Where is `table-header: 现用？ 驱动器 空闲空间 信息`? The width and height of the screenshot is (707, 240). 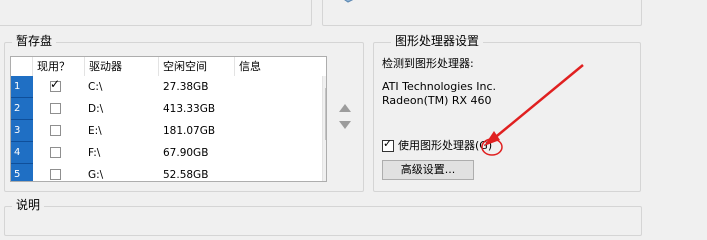 table-header: 现用？ 驱动器 空闲空间 信息 is located at coordinates (168, 67).